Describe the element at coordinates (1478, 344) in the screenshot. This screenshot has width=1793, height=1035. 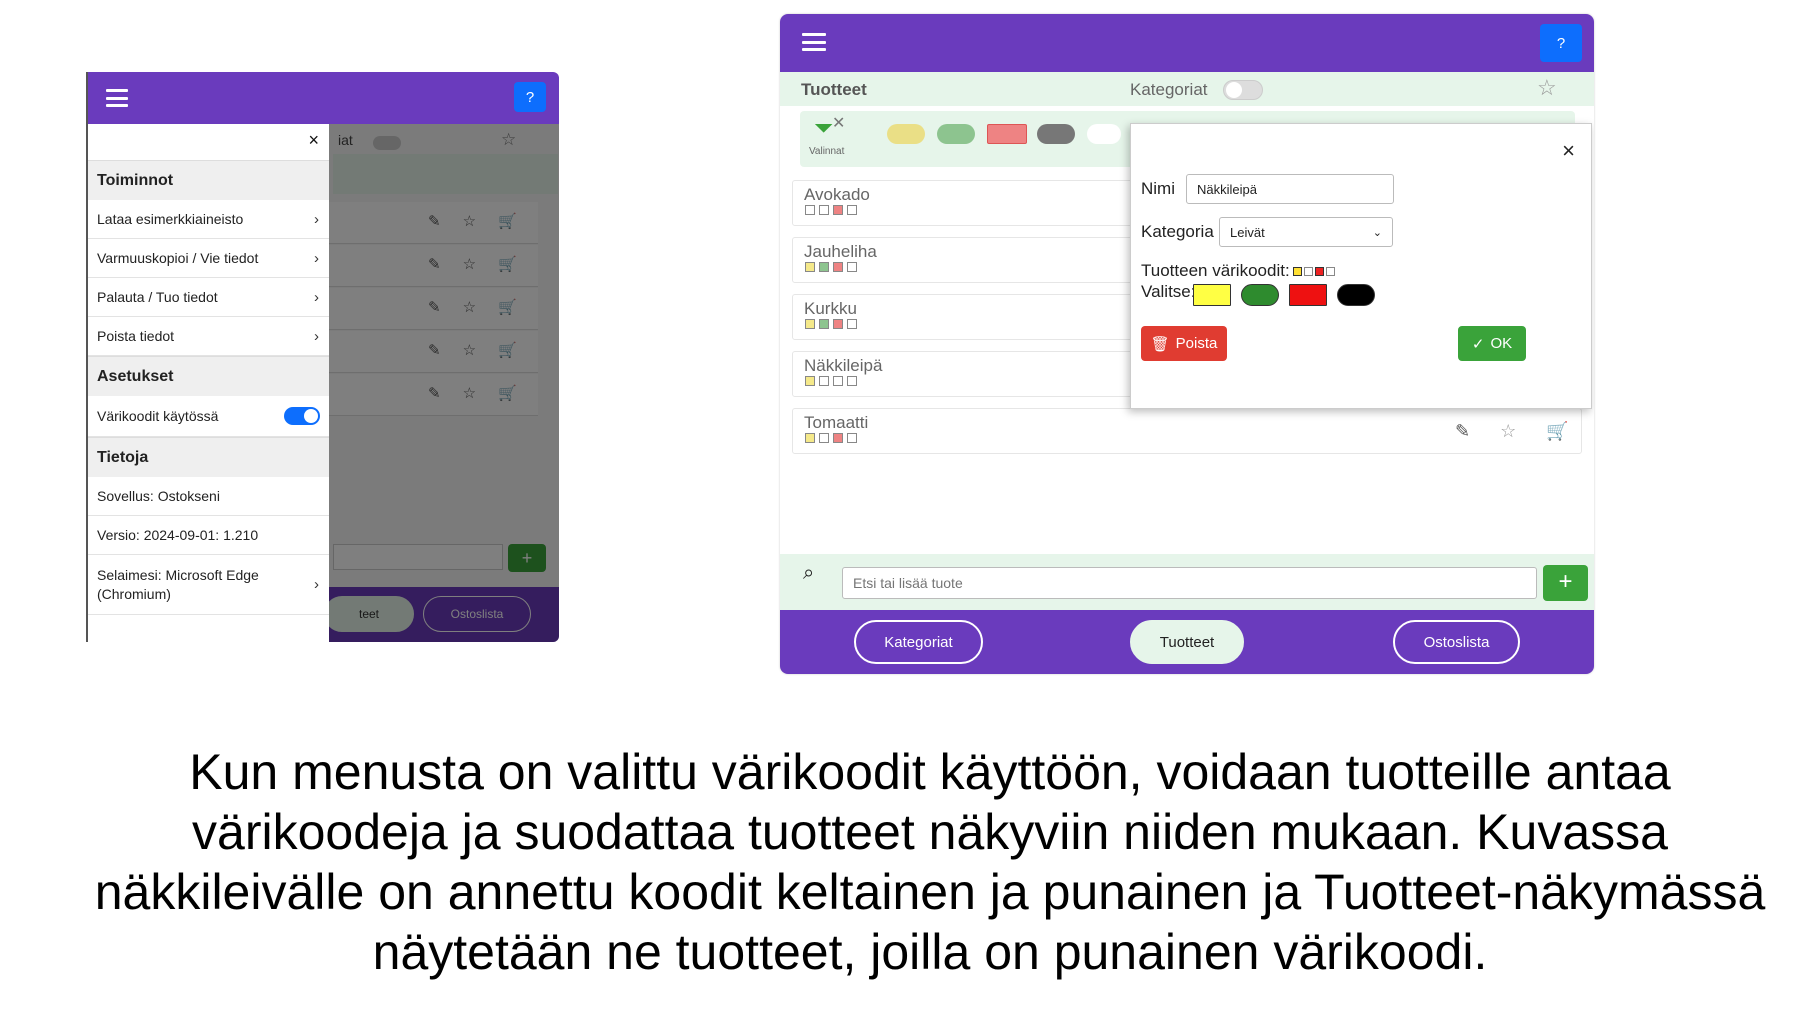
I see `check-icon: ✓` at that location.